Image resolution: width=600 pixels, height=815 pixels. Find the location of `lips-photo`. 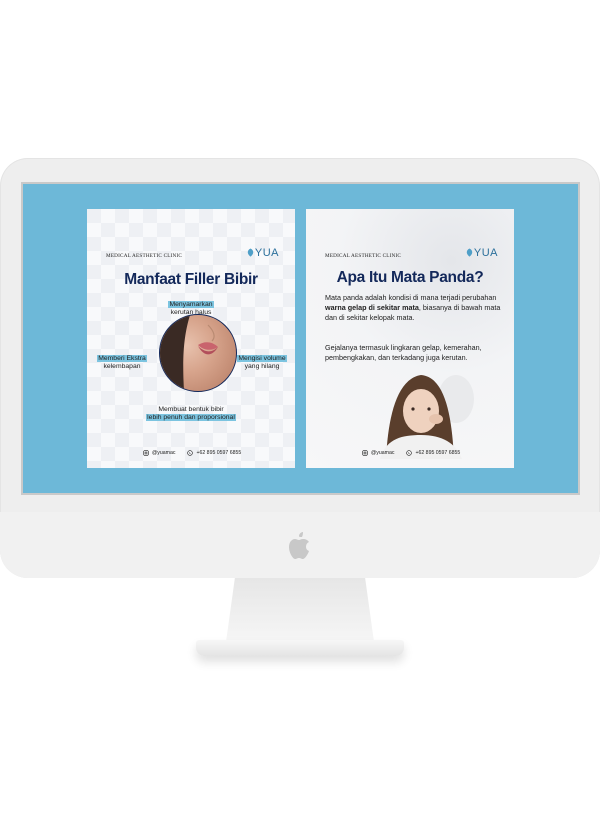

lips-photo is located at coordinates (198, 353).